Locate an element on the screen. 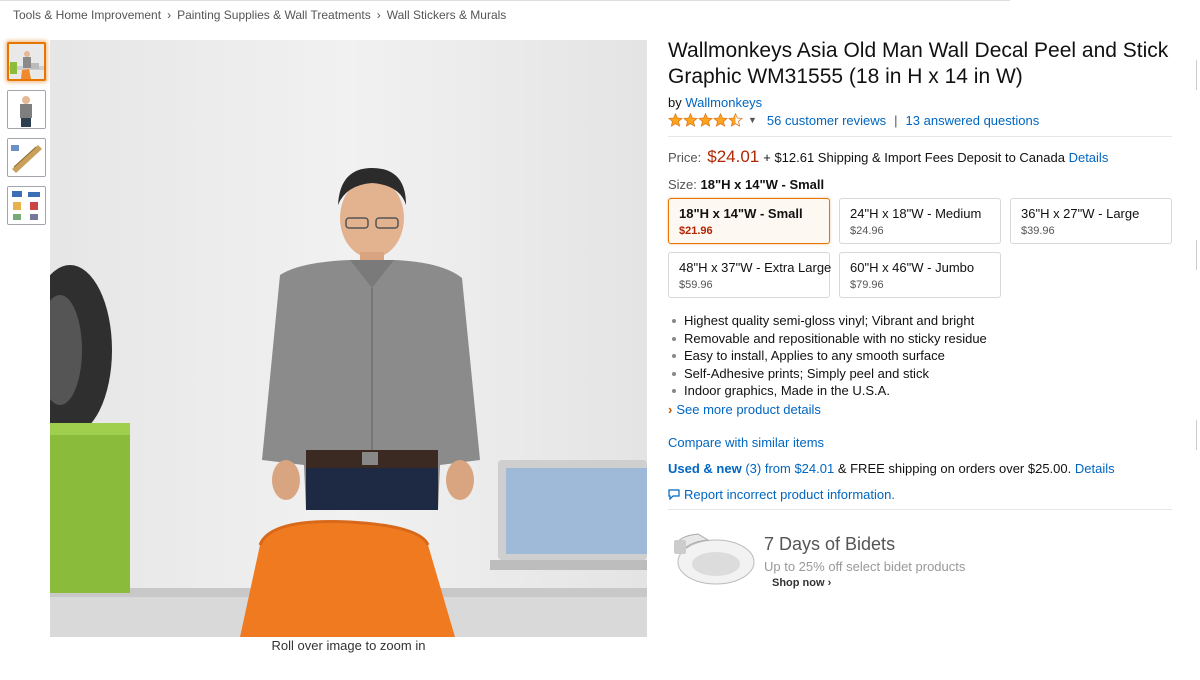  byline-prefix: by is located at coordinates (675, 102).